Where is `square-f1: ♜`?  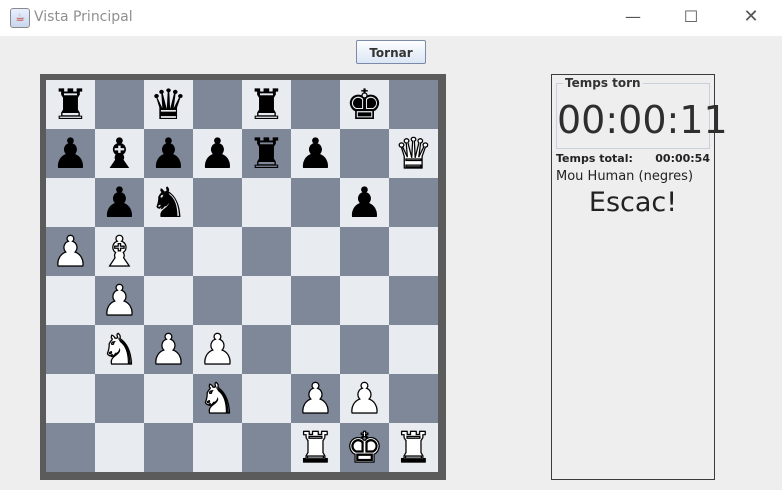 square-f1: ♜ is located at coordinates (315, 447).